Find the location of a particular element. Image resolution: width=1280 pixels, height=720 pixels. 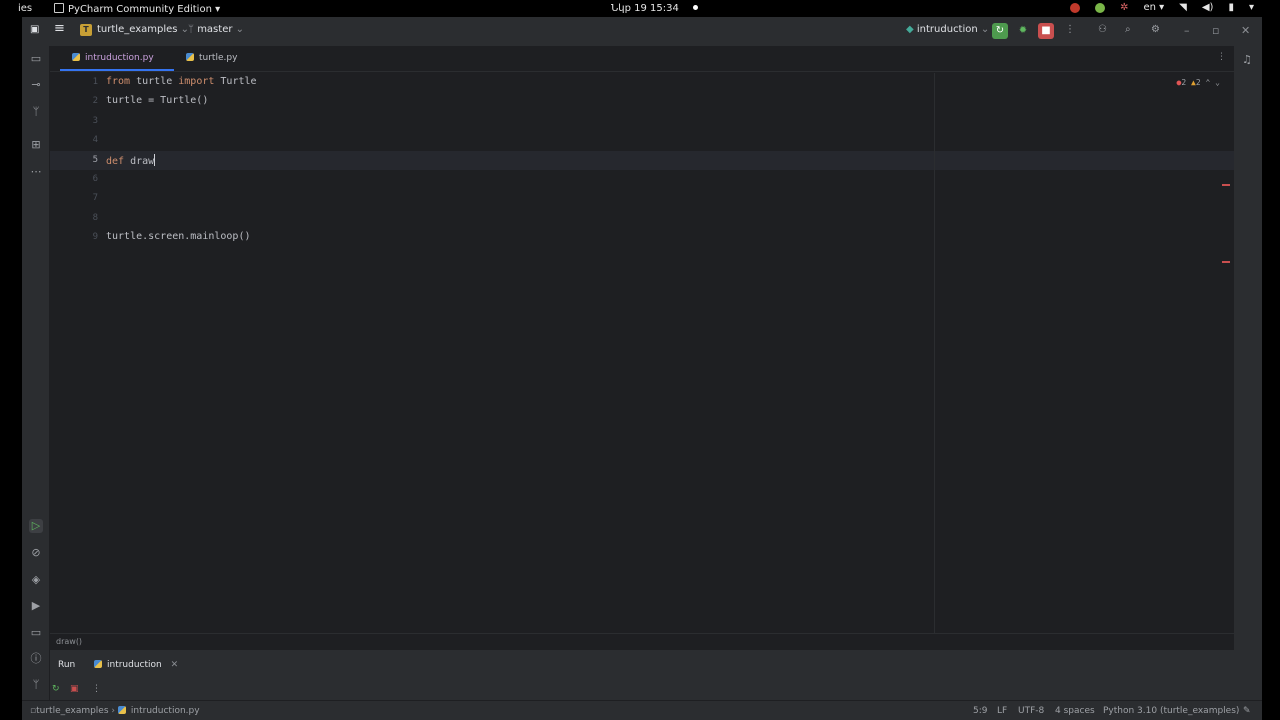

clock: Նկp 19 15:34 is located at coordinates (654, 8).